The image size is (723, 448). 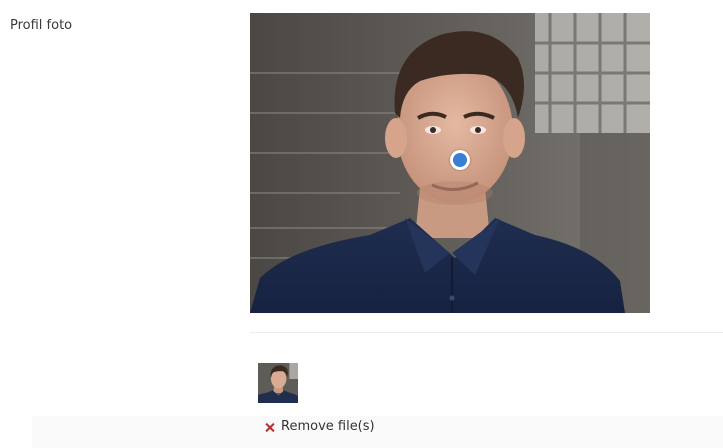 I want to click on footer-strip, so click(x=377, y=432).